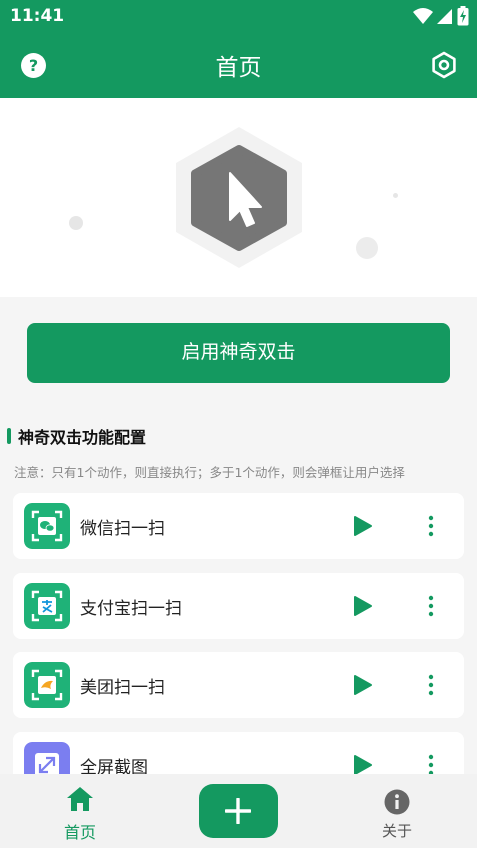  Describe the element at coordinates (122, 529) in the screenshot. I see `action-label: 微信扫一扫` at that location.